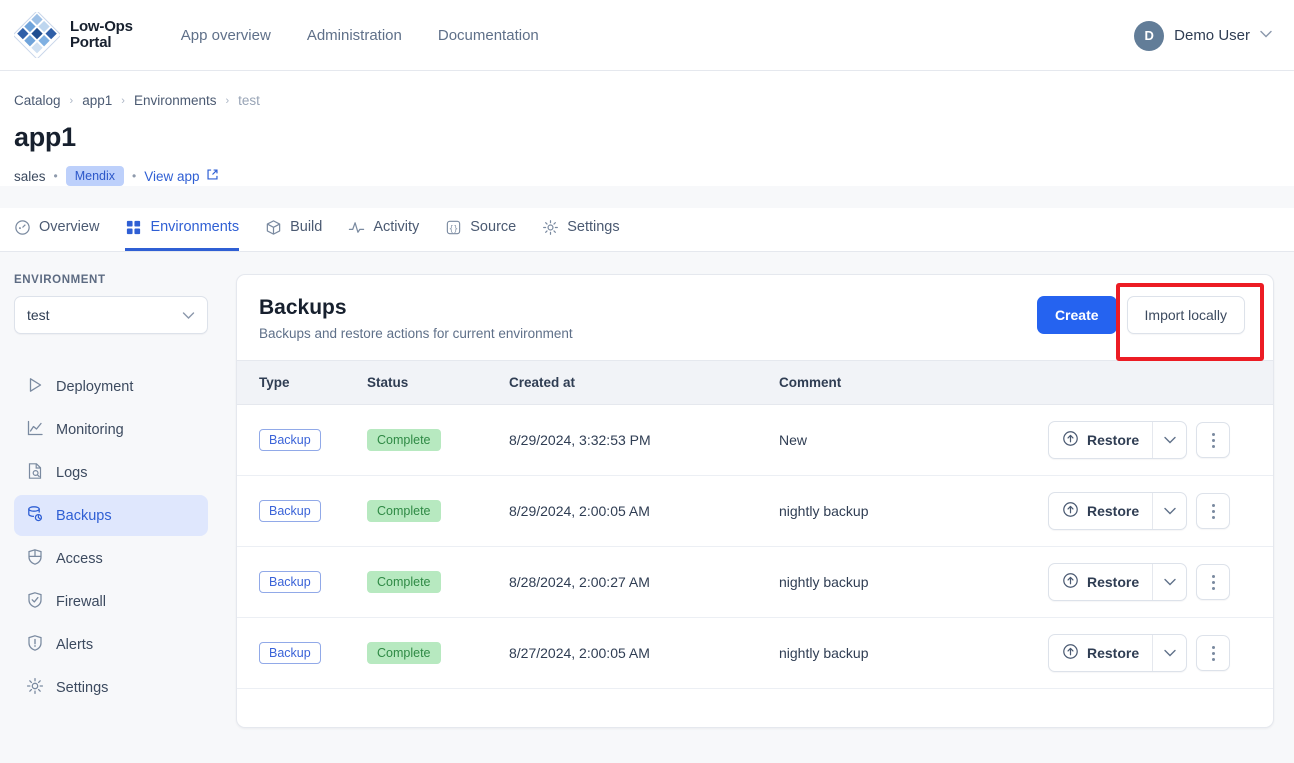 The image size is (1294, 763). What do you see at coordinates (82, 687) in the screenshot?
I see `sidebar-item-label: Settings` at bounding box center [82, 687].